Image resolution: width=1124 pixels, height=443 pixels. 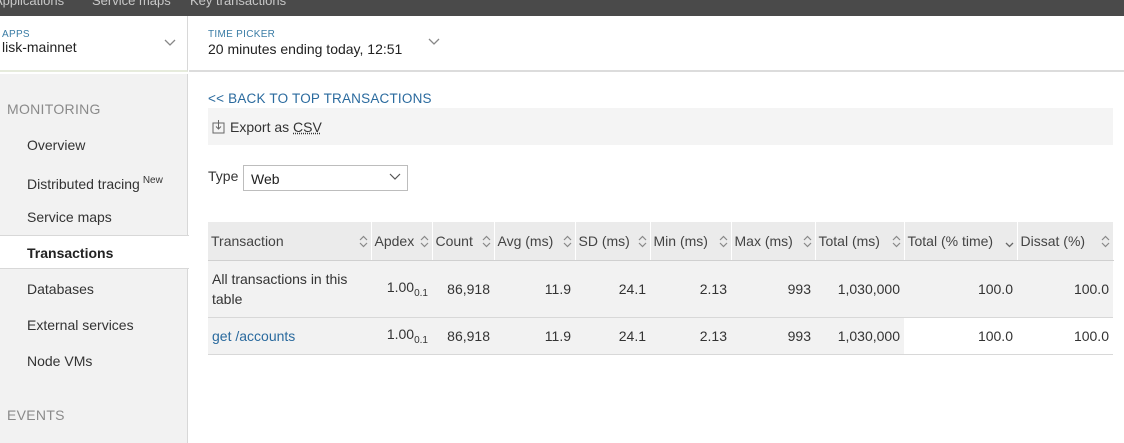 I want to click on new-badge: New, so click(x=152, y=180).